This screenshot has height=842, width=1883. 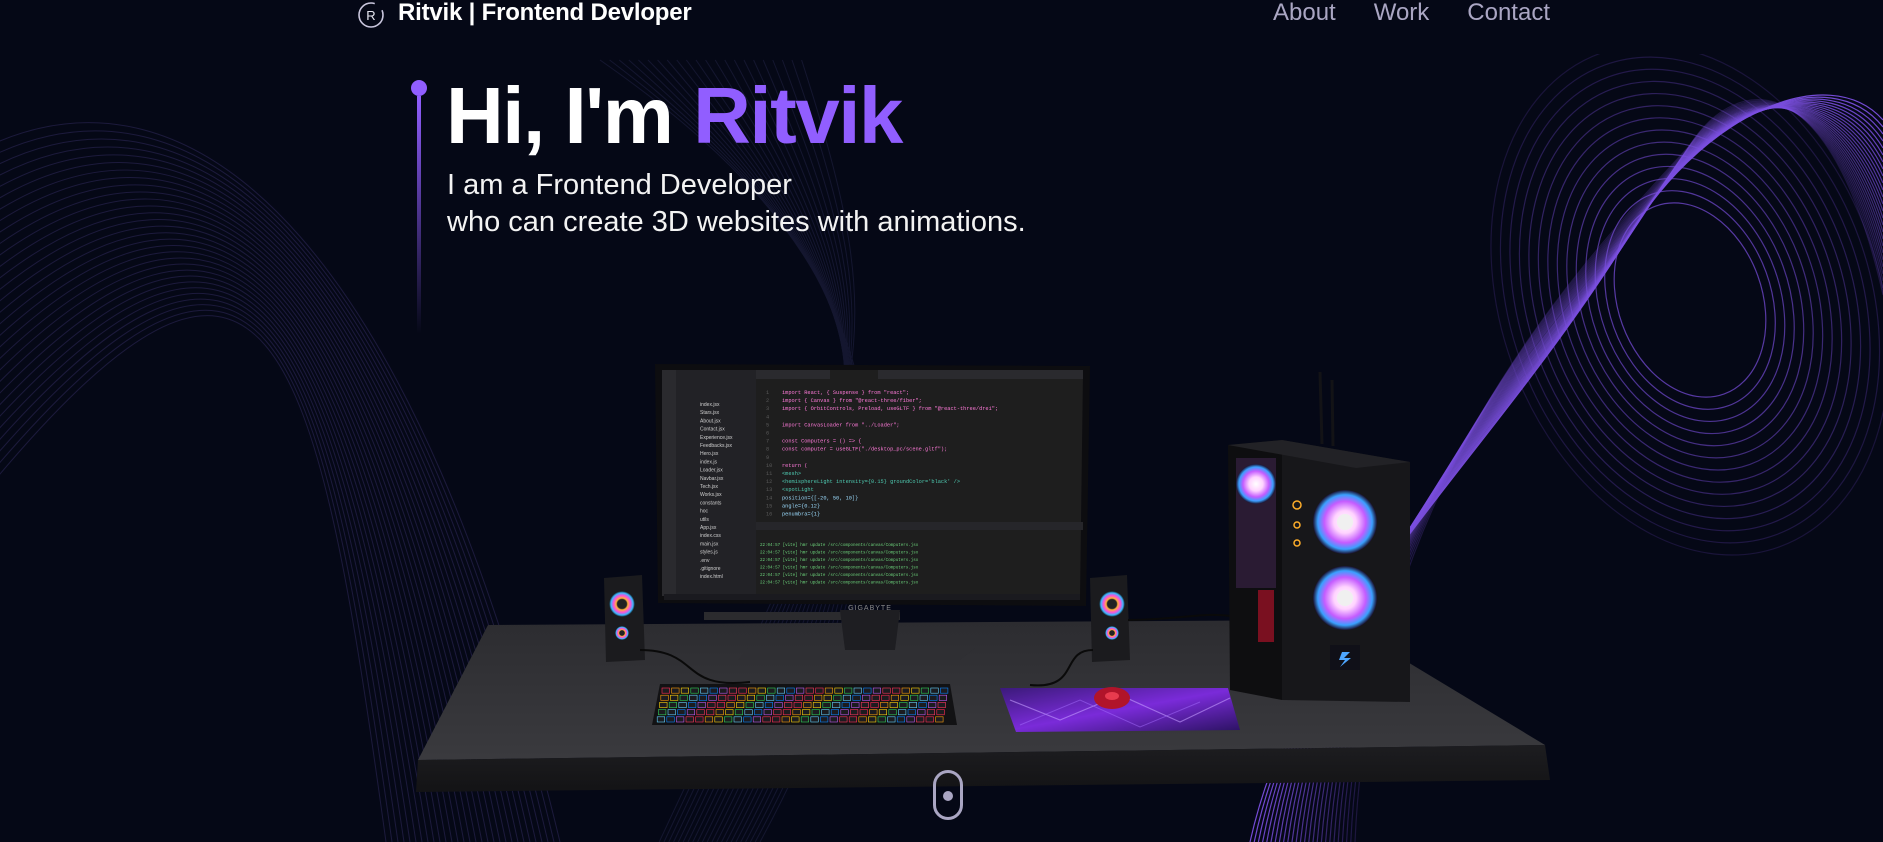 I want to click on svg-text: R, so click(x=370, y=15).